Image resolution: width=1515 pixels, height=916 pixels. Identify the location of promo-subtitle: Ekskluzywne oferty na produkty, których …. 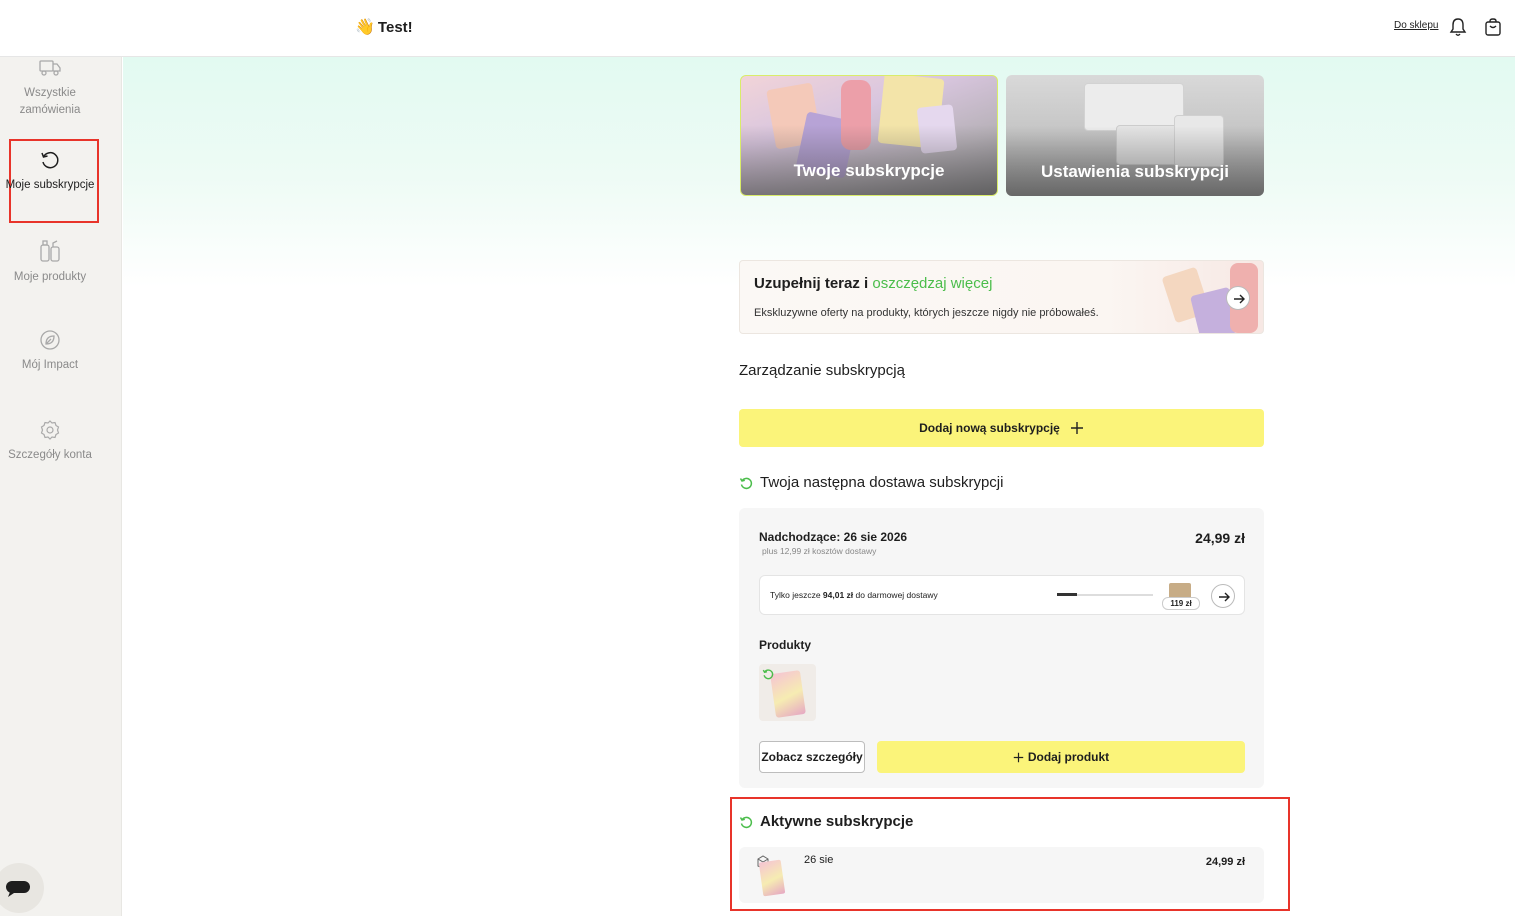
(926, 313).